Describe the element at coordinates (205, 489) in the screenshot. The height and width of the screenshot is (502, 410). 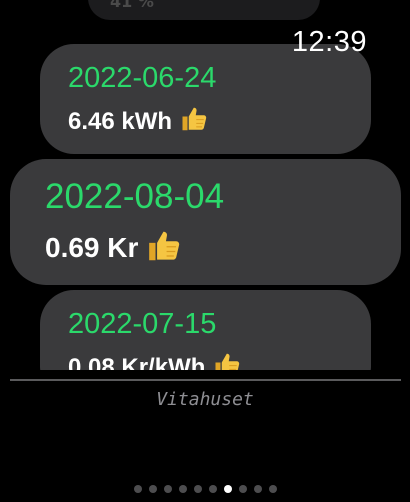
I see `page-indicator` at that location.